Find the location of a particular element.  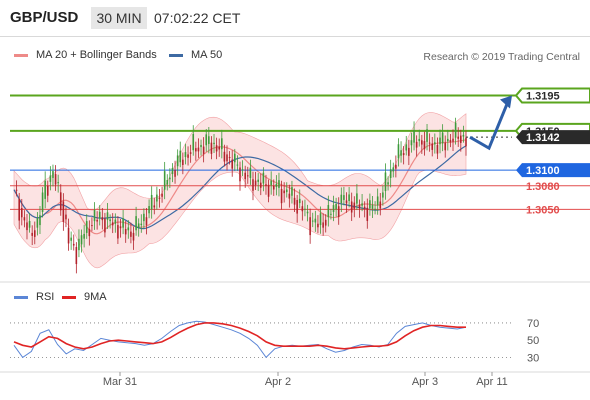

level-tag-text-1.3050: 1.3050 is located at coordinates (543, 210).